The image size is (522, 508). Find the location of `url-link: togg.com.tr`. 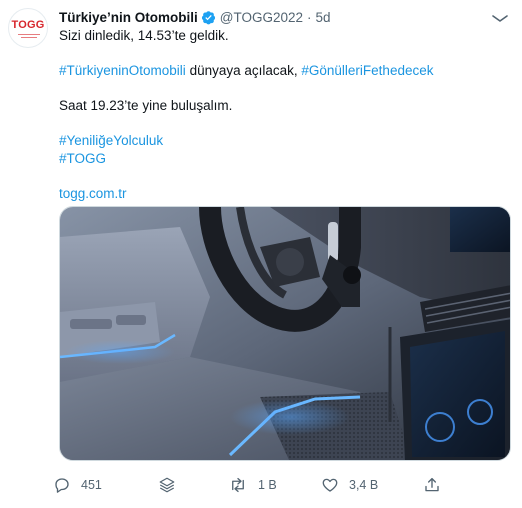

url-link: togg.com.tr is located at coordinates (93, 193).